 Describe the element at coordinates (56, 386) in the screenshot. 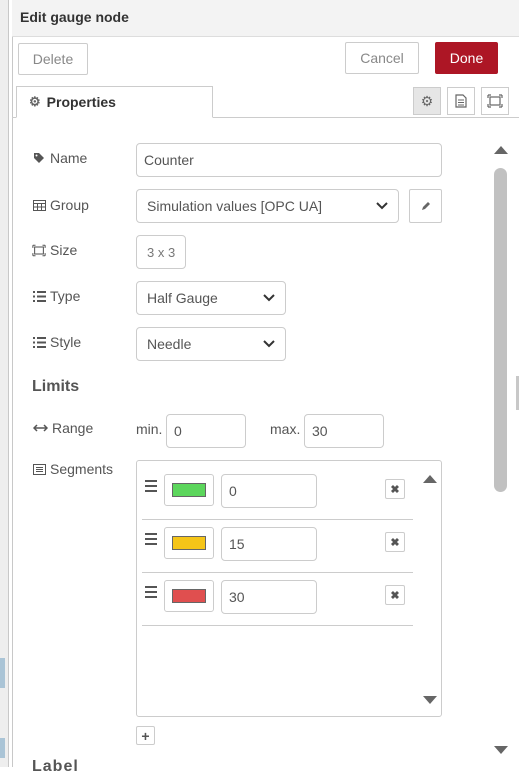

I see `limits-title: Limits` at that location.